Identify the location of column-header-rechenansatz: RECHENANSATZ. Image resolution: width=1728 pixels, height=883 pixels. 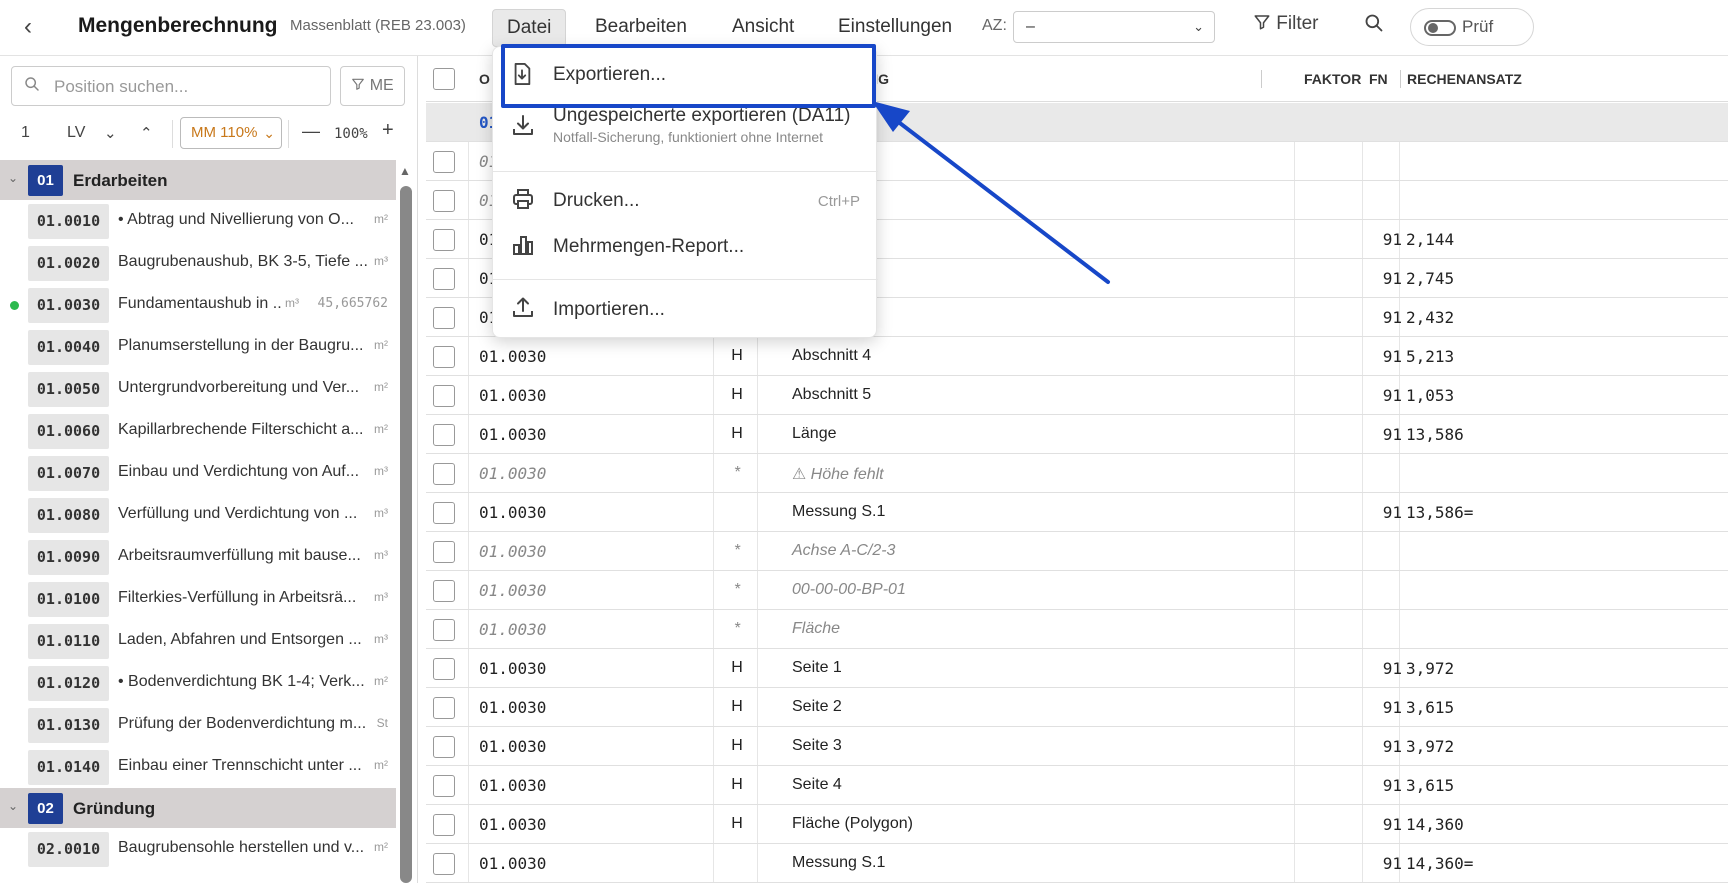
(1464, 79).